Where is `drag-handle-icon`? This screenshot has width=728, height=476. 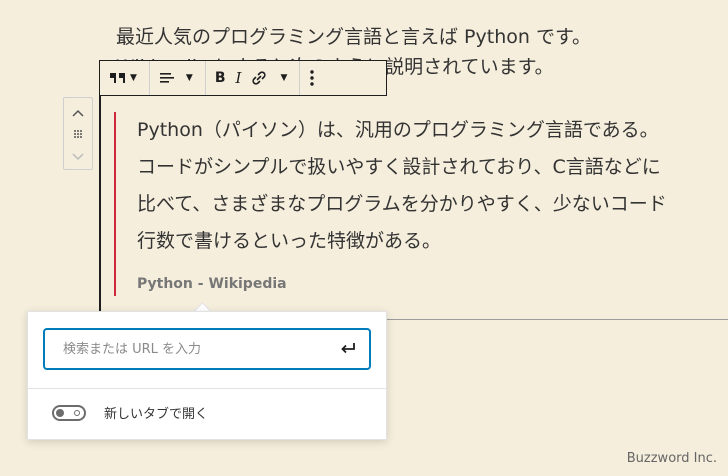
drag-handle-icon is located at coordinates (78, 133).